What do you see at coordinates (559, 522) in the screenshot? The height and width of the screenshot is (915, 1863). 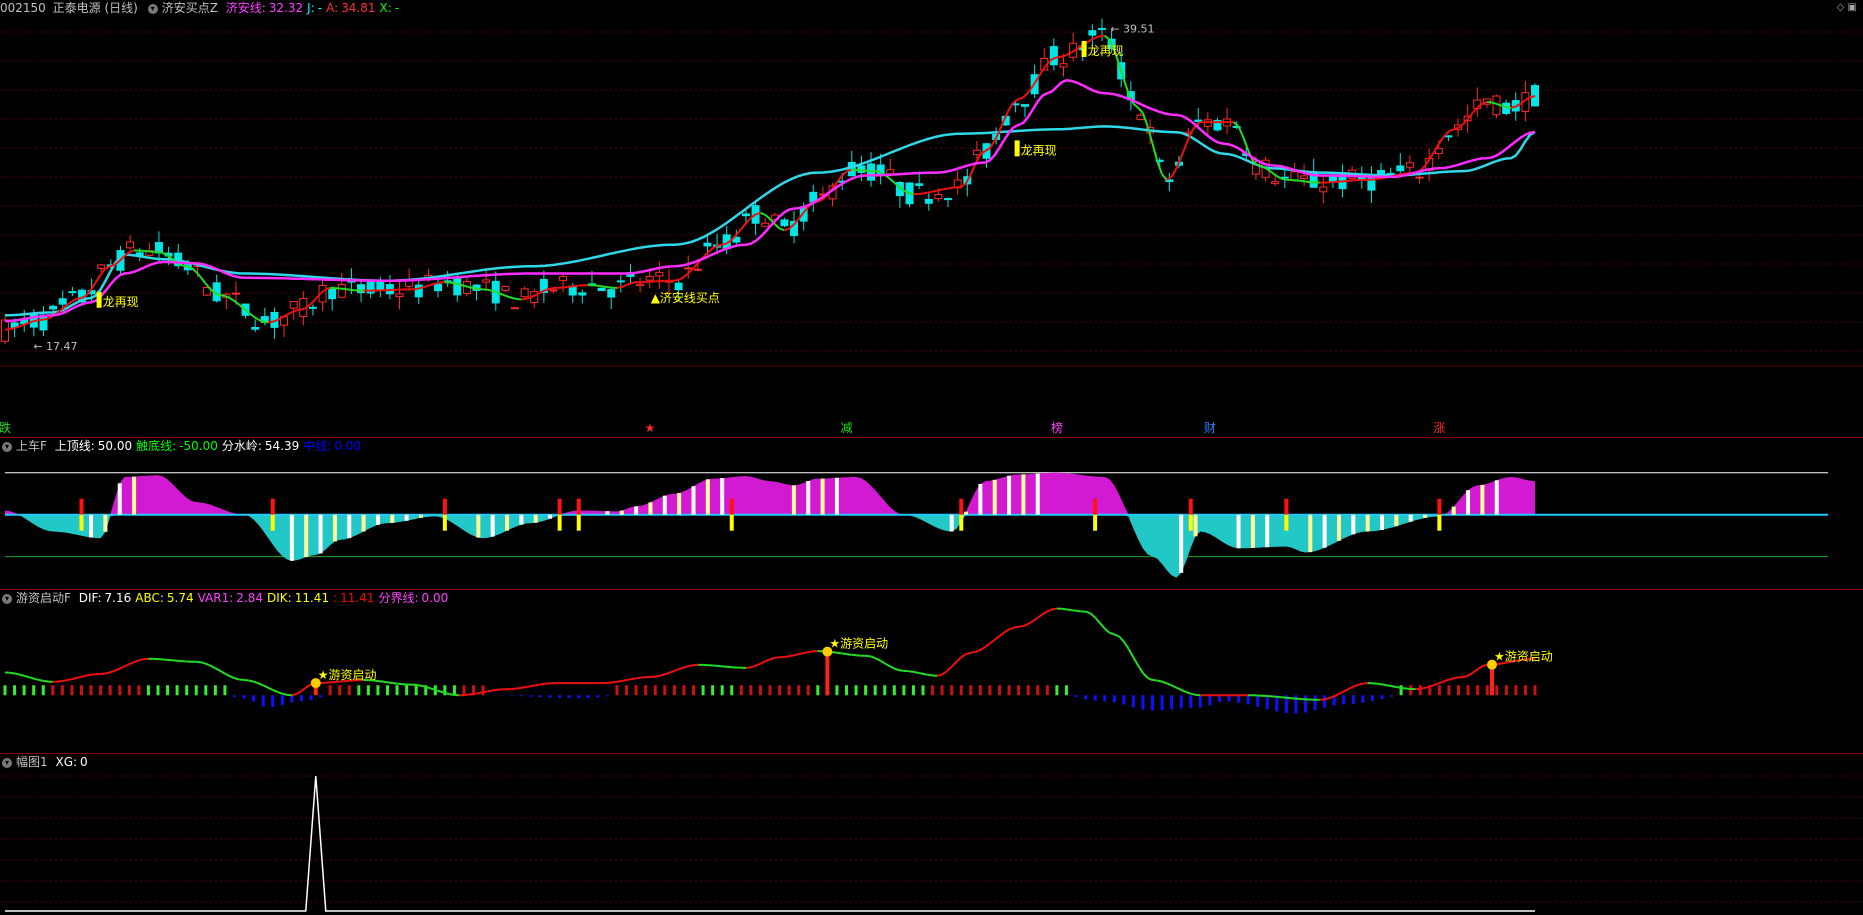 I see `signal-marker-yellow` at bounding box center [559, 522].